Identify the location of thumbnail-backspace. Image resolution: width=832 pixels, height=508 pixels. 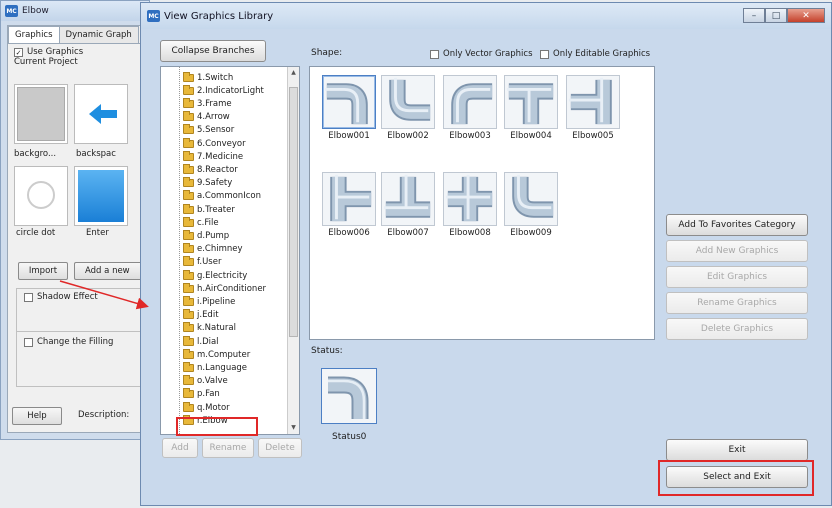
(101, 114).